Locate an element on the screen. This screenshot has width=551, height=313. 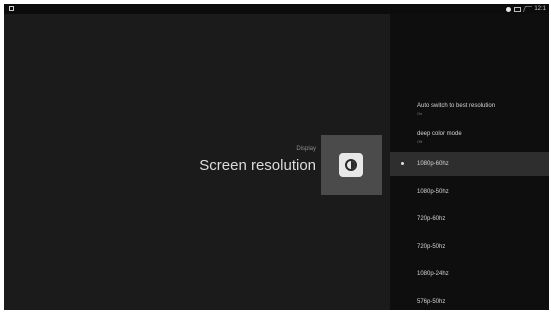
item-label: 1080p-50hz is located at coordinates (433, 192).